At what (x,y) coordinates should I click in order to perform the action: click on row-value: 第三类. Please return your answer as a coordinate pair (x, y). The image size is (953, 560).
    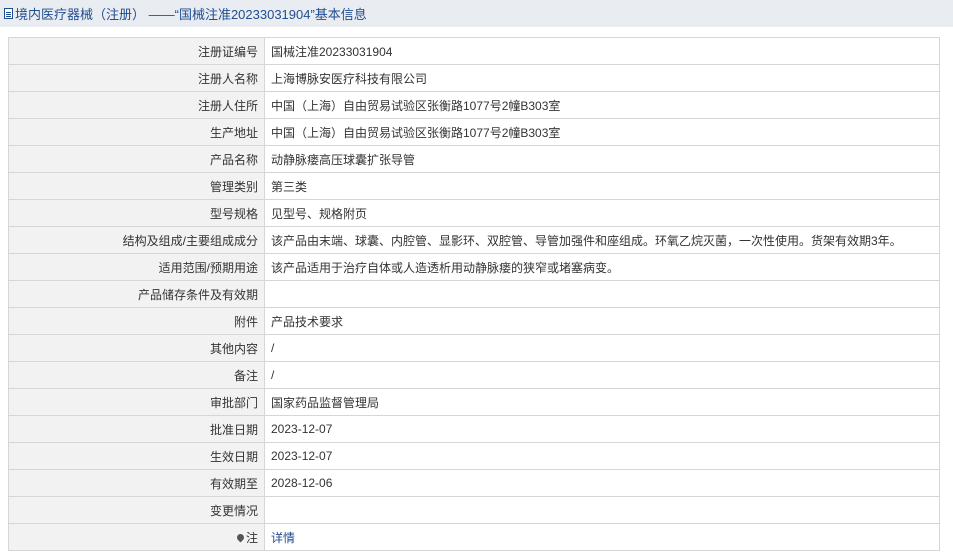
    Looking at the image, I should click on (602, 186).